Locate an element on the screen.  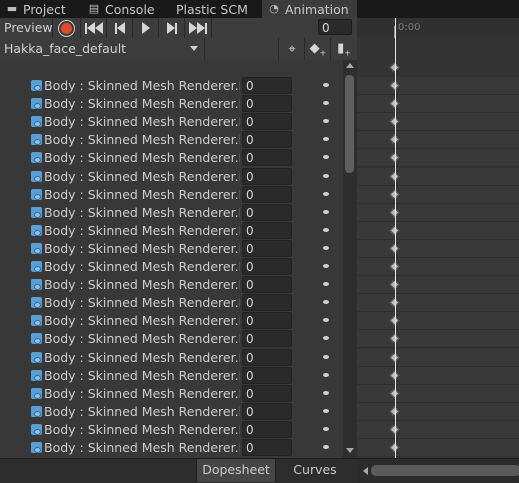
add-event-button: ▮+ is located at coordinates (343, 49).